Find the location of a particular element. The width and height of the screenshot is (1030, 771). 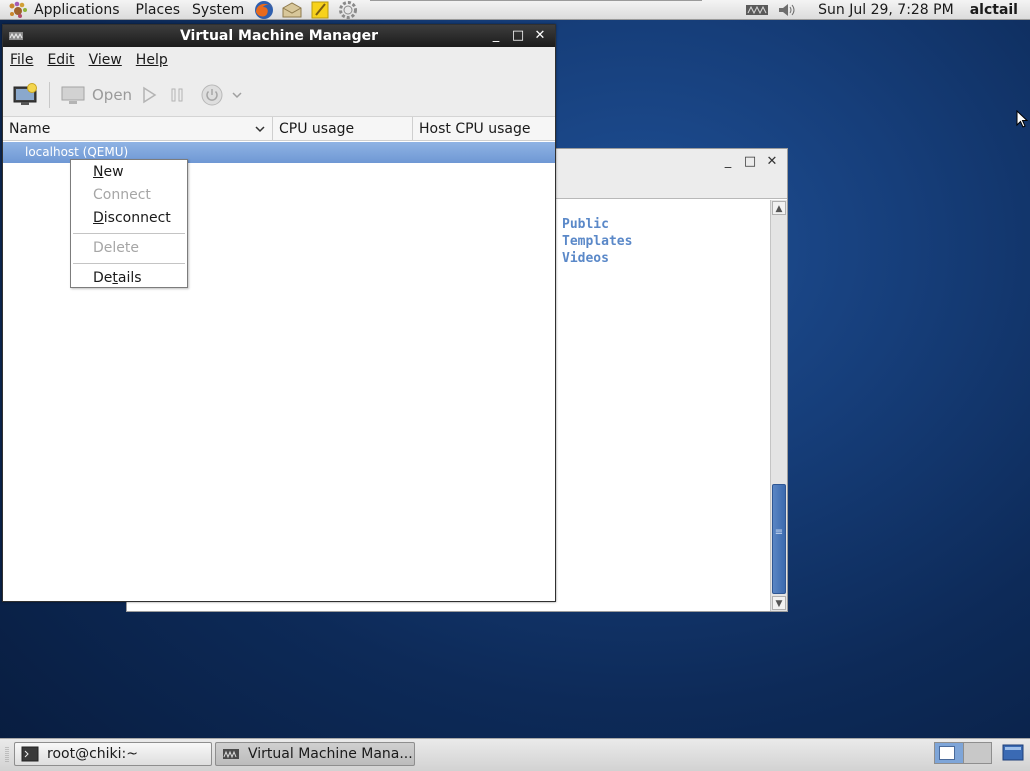

menu-file: File is located at coordinates (21, 60).